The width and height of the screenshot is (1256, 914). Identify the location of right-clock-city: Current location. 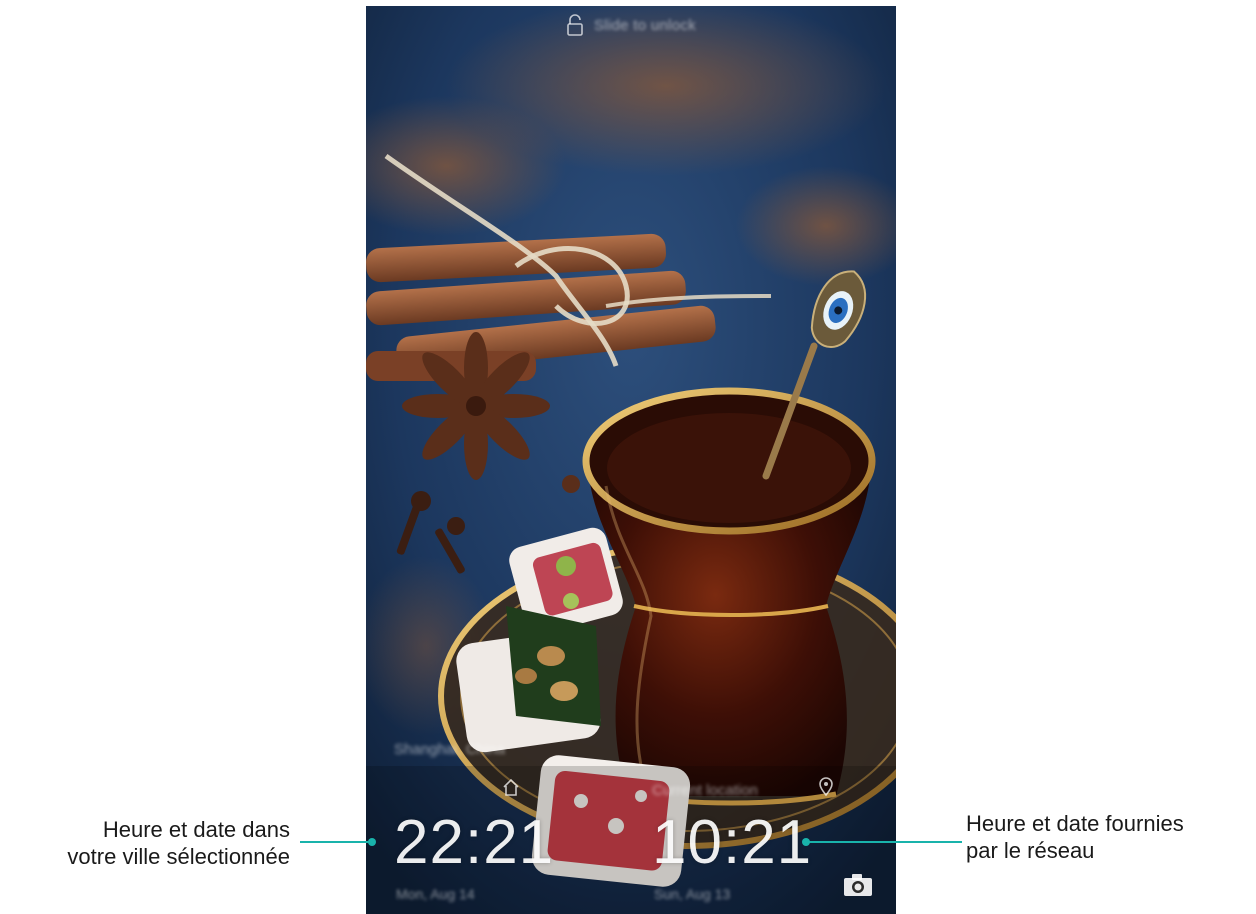
(705, 790).